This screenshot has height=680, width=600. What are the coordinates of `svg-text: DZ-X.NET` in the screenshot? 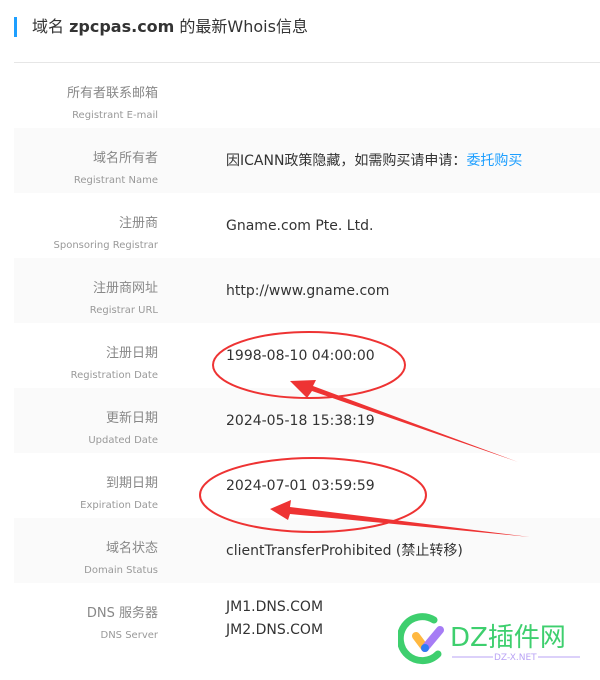 It's located at (515, 658).